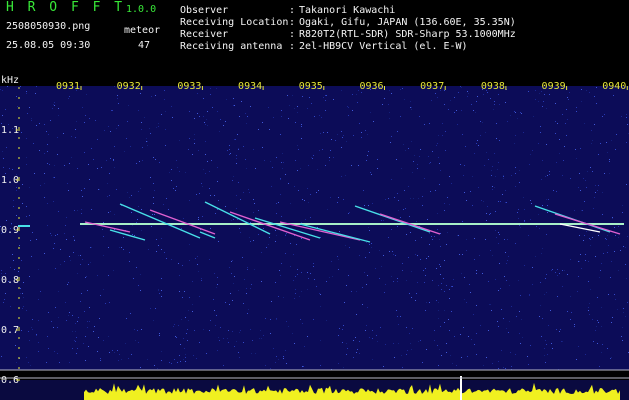 The height and width of the screenshot is (400, 629). Describe the element at coordinates (129, 86) in the screenshot. I see `x-tick-label: 0932` at that location.